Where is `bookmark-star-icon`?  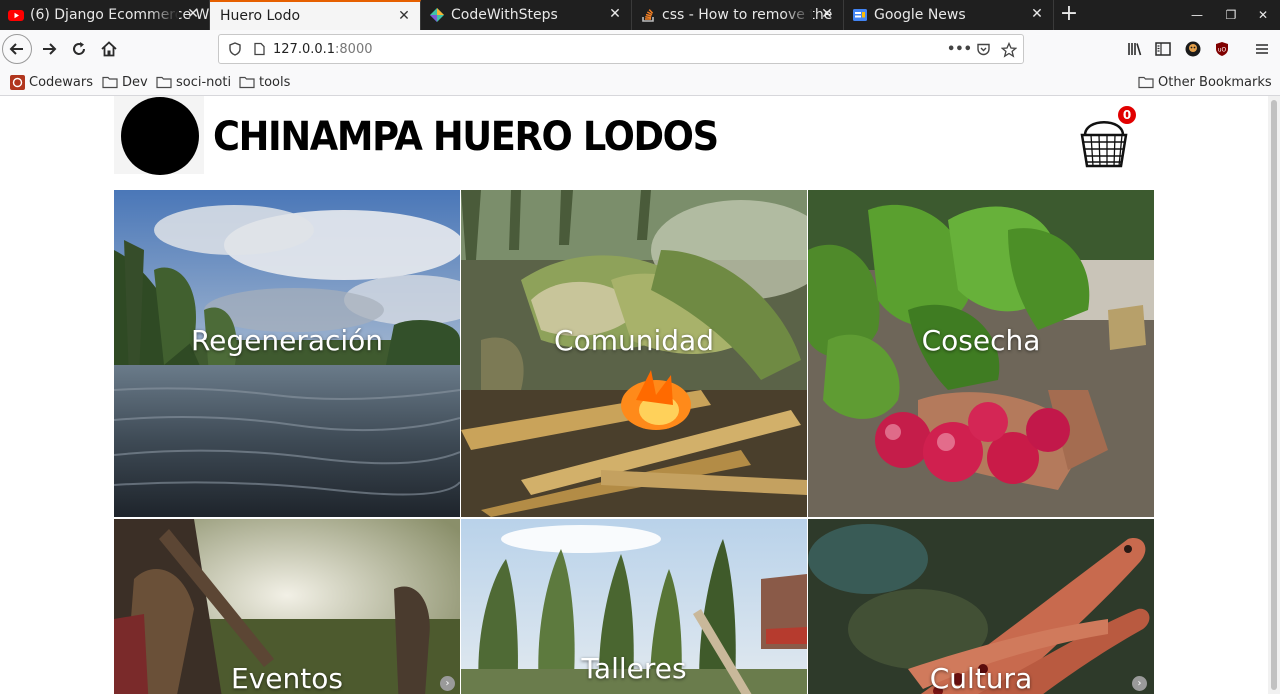 bookmark-star-icon is located at coordinates (1009, 49).